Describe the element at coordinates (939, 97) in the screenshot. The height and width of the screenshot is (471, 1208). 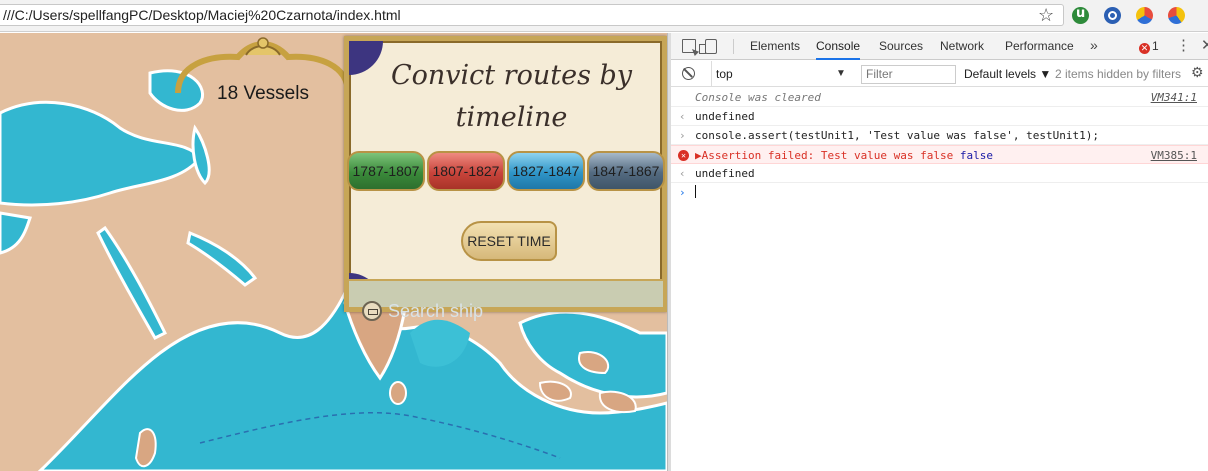
I see `console-row: Console was cleared VM341:1` at that location.